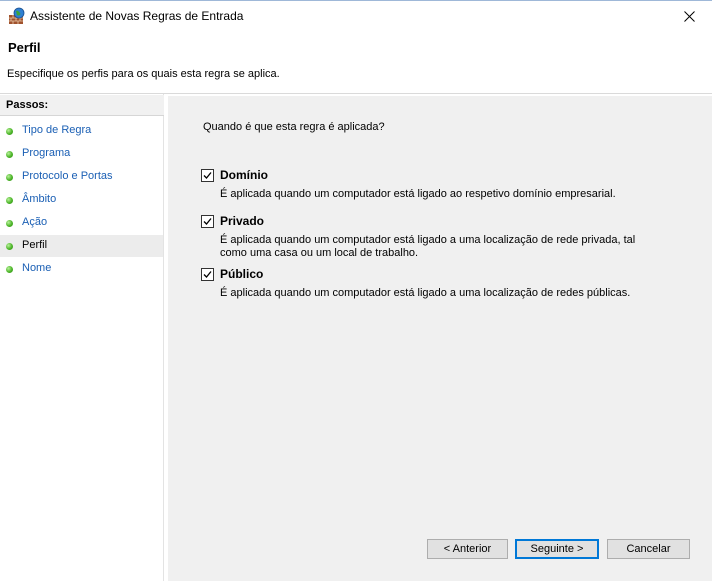  Describe the element at coordinates (39, 199) in the screenshot. I see `step-label: Âmbito` at that location.